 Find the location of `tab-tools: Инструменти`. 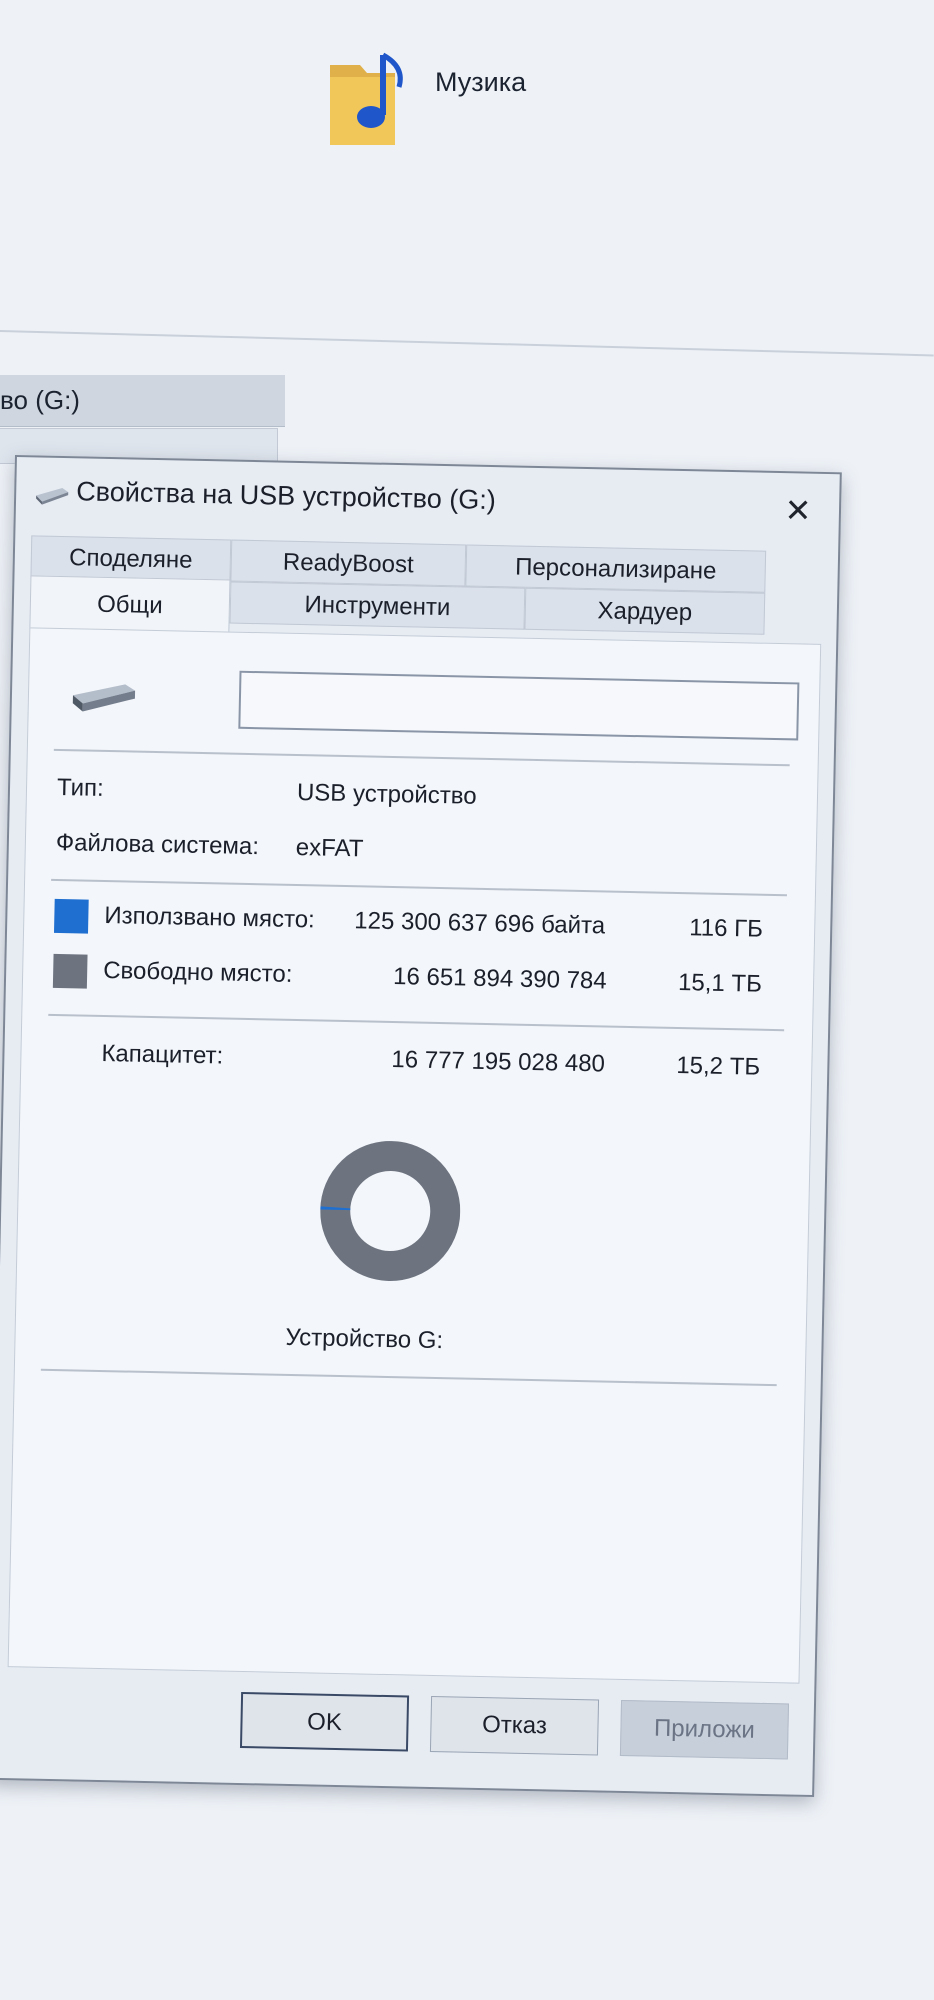

tab-tools: Инструменти is located at coordinates (377, 605).